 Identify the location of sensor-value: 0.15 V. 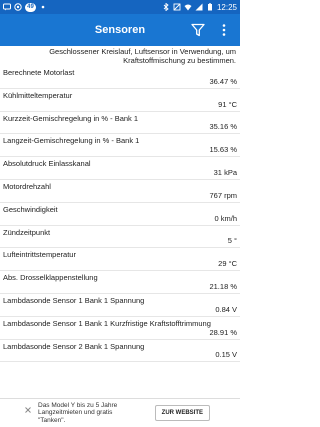
(226, 355).